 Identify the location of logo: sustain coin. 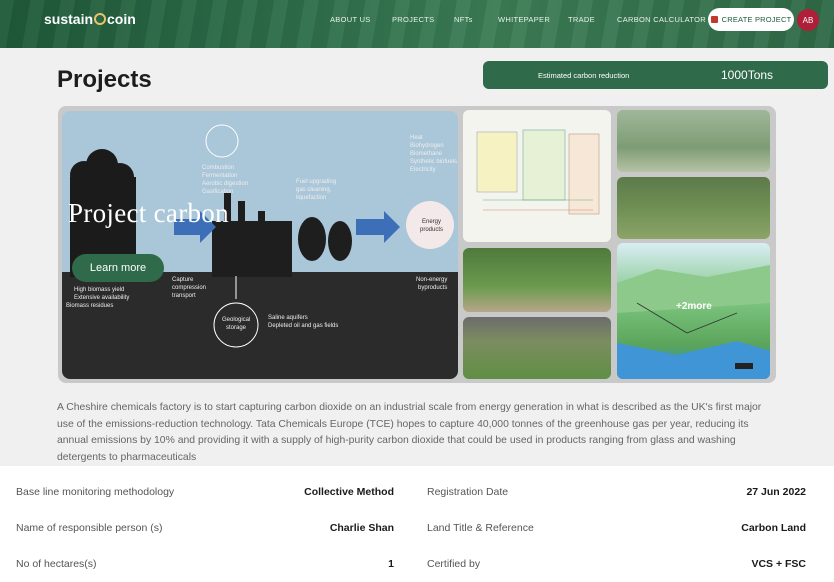
(90, 19).